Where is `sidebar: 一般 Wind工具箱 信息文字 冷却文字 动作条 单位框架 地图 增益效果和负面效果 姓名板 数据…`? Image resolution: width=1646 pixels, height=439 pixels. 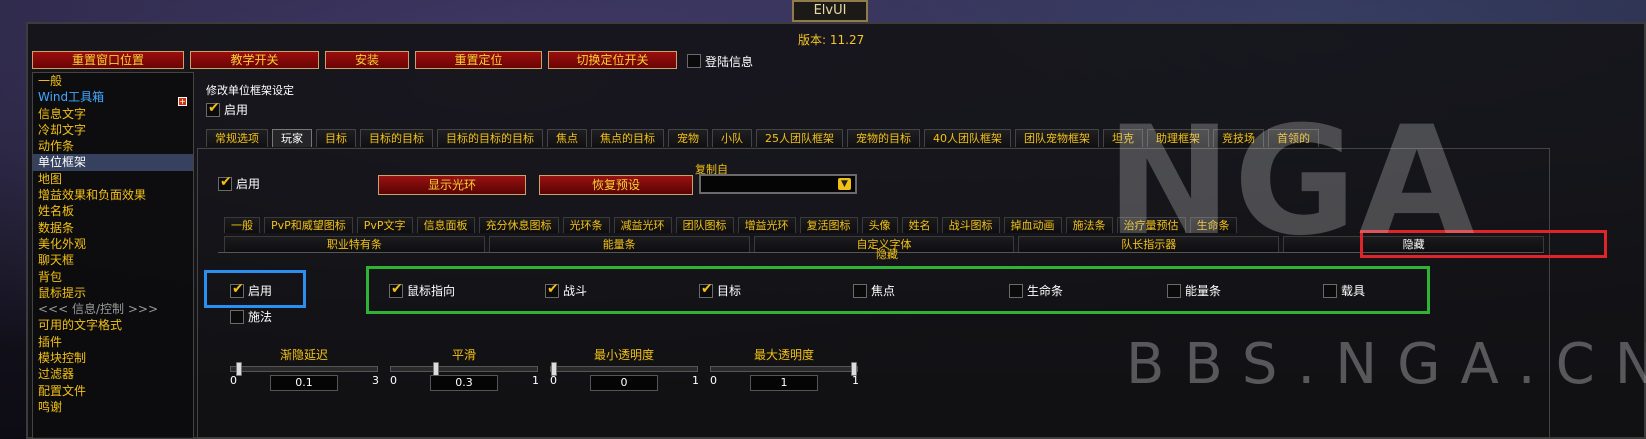 sidebar: 一般 Wind工具箱 信息文字 冷却文字 动作条 单位框架 地图 增益效果和负面效果 姓名板 数据… is located at coordinates (113, 255).